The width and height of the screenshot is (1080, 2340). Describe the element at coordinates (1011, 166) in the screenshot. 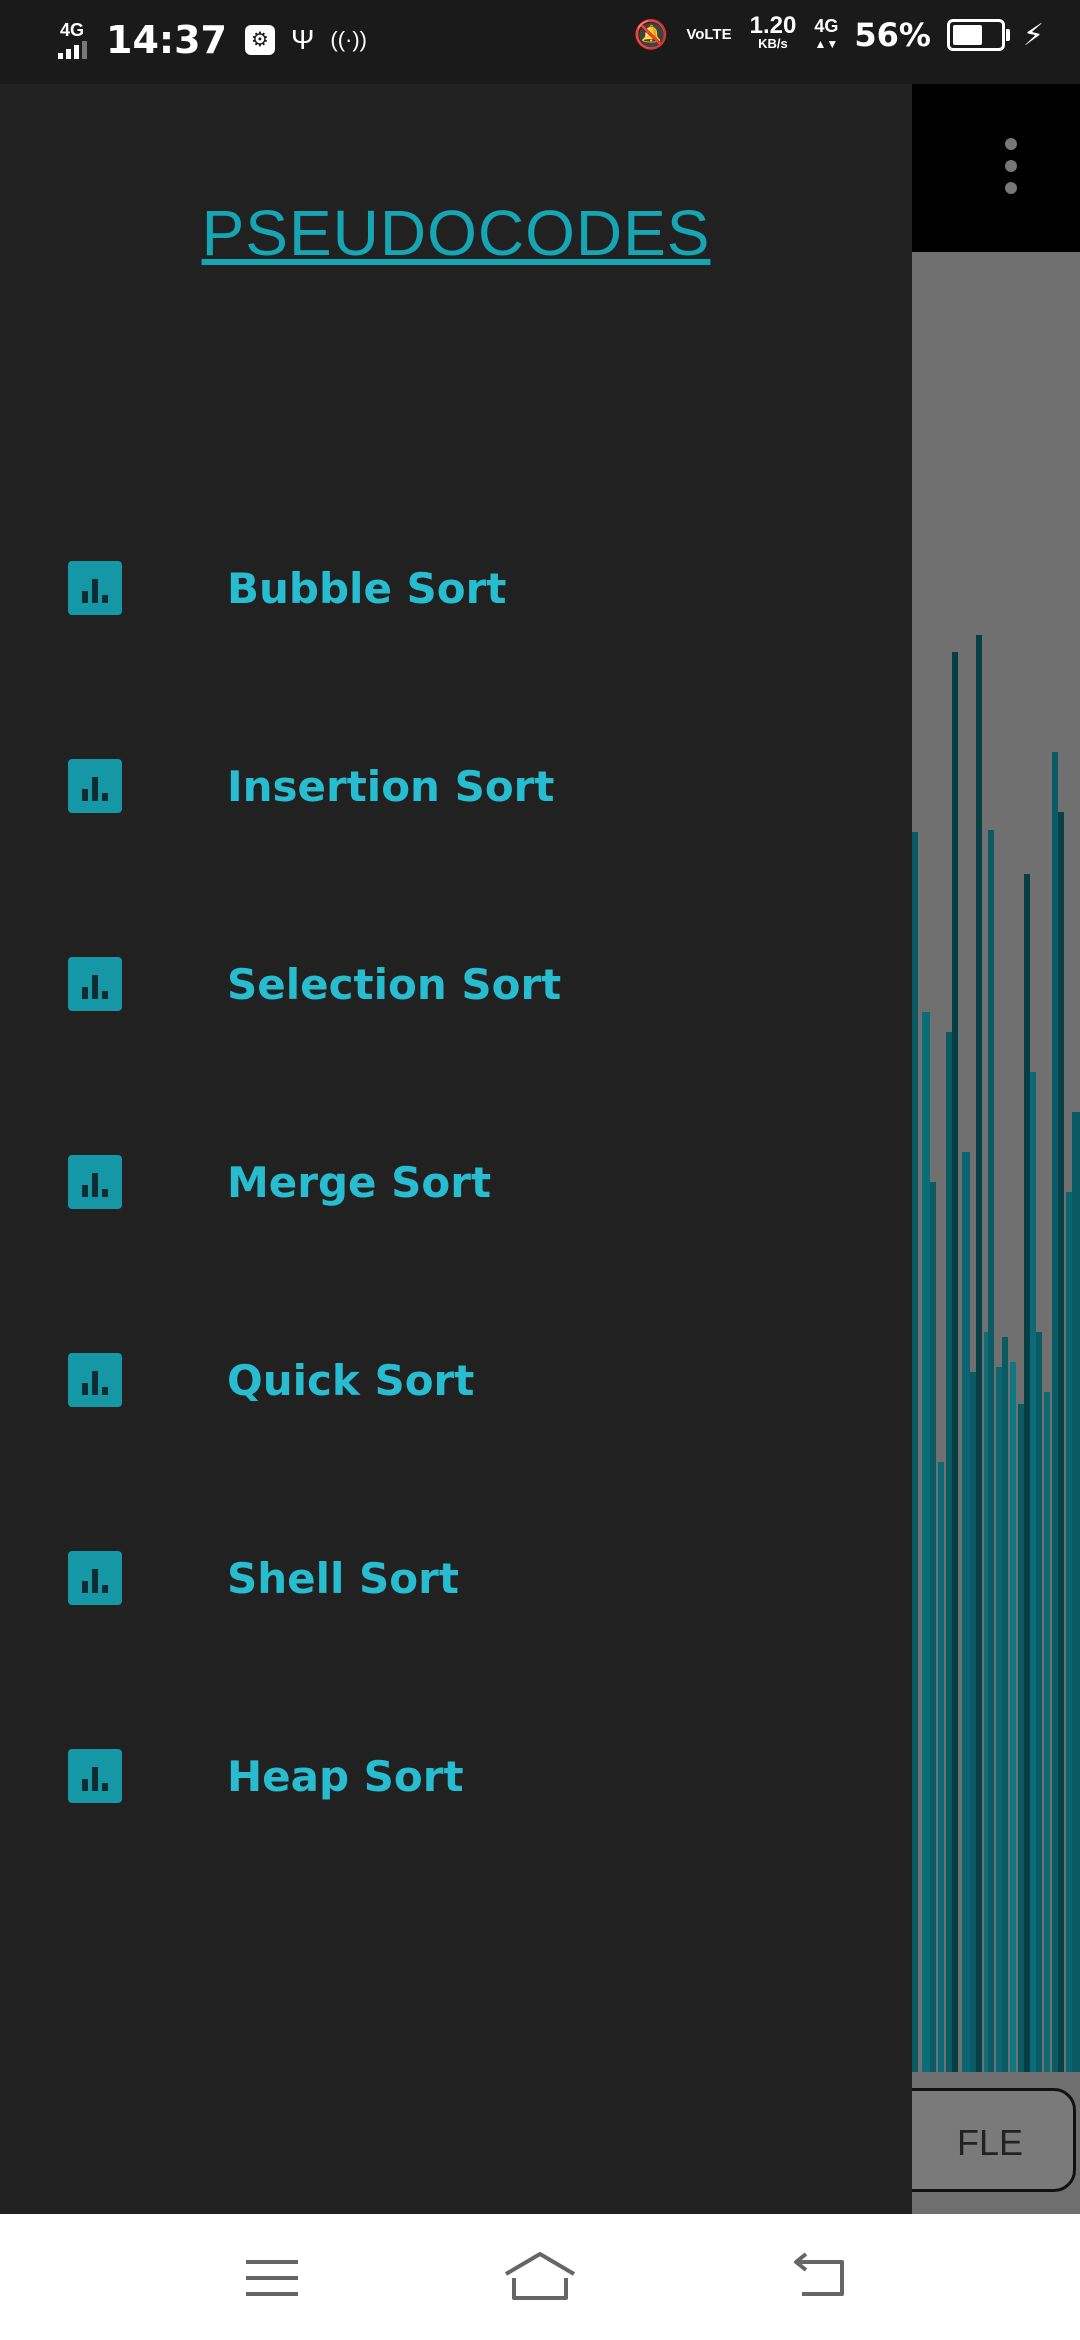

I see `overflow-menu-icon` at that location.